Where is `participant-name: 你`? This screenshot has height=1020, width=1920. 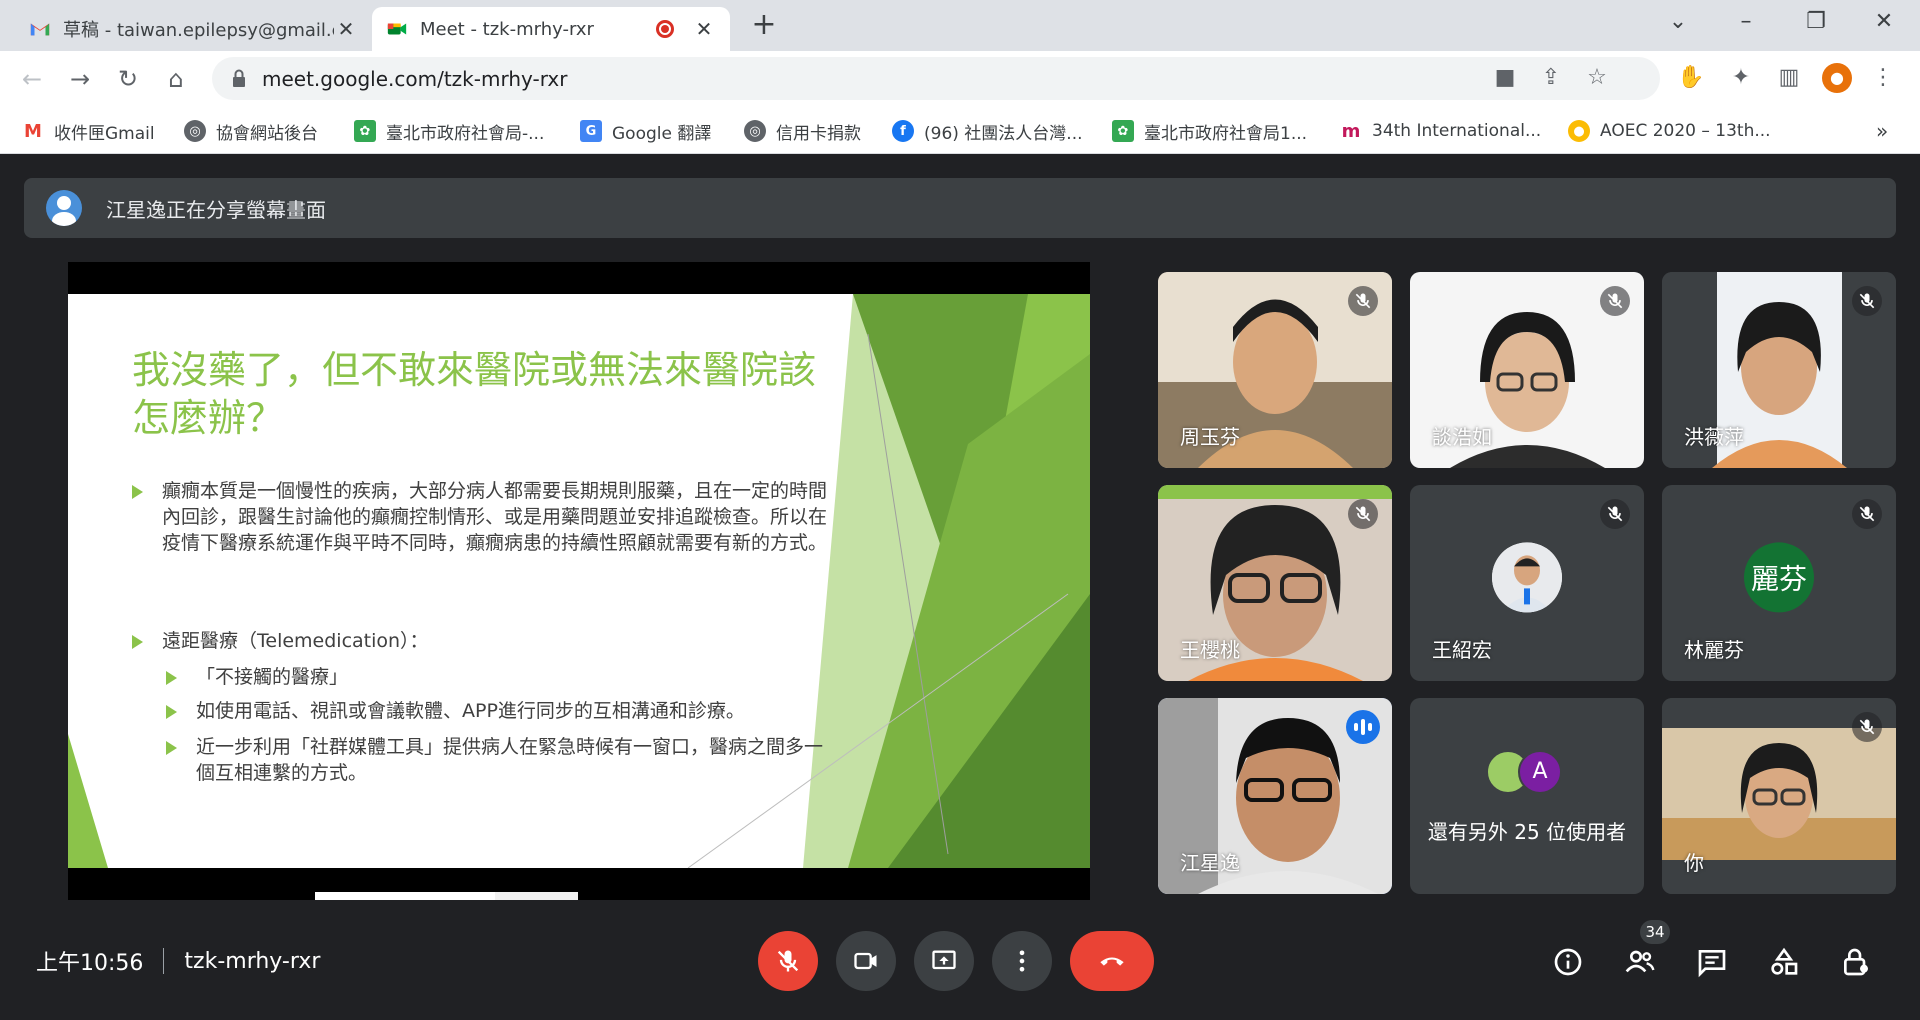
participant-name: 你 is located at coordinates (1694, 863).